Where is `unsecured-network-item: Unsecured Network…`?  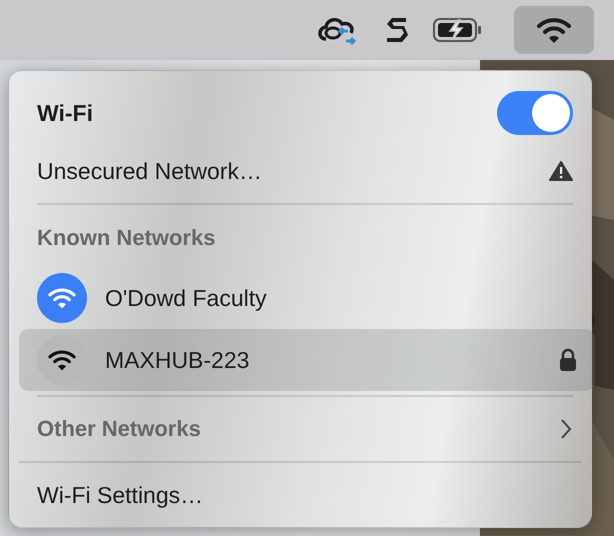 unsecured-network-item: Unsecured Network… is located at coordinates (300, 171).